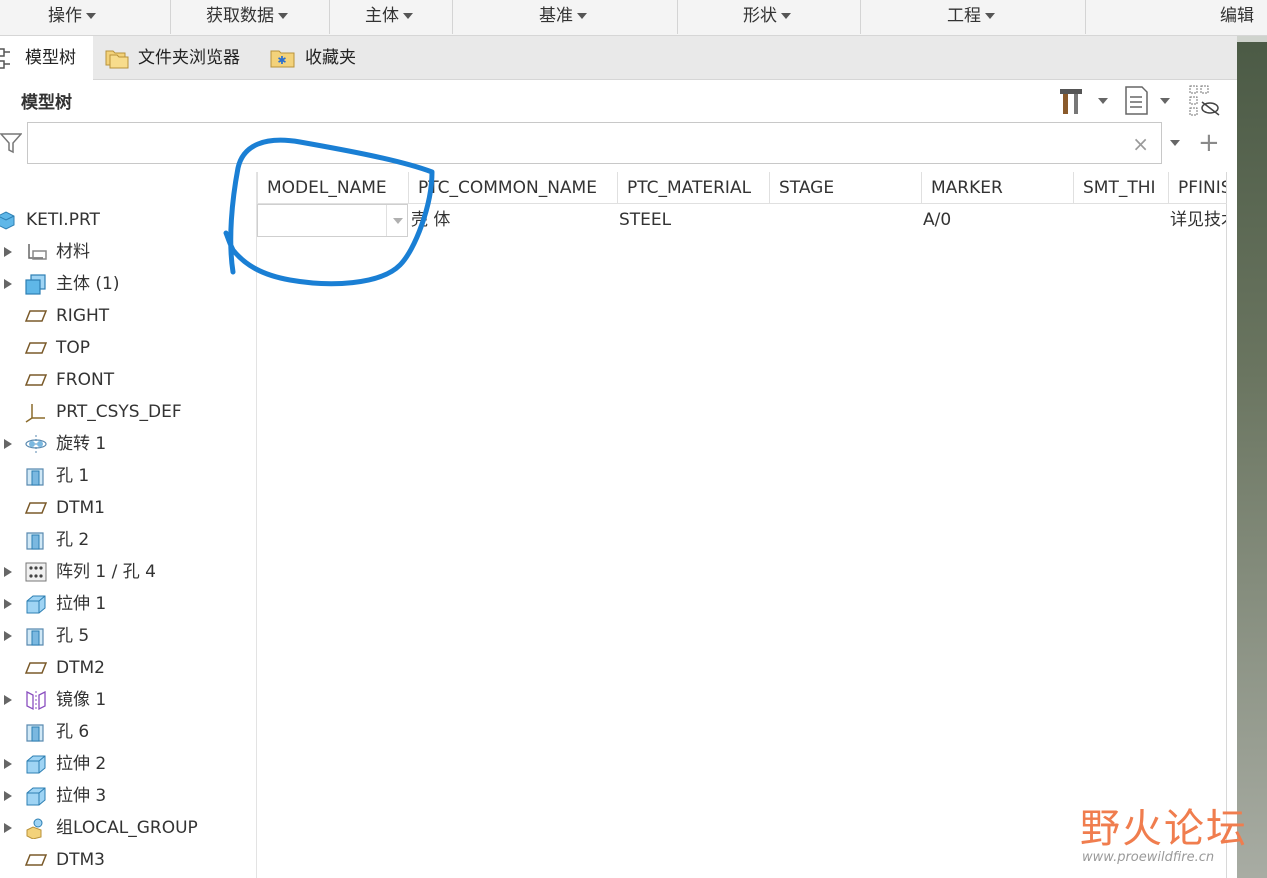 This screenshot has height=878, width=1267. Describe the element at coordinates (35, 413) in the screenshot. I see `coordinate-system-icon` at that location.